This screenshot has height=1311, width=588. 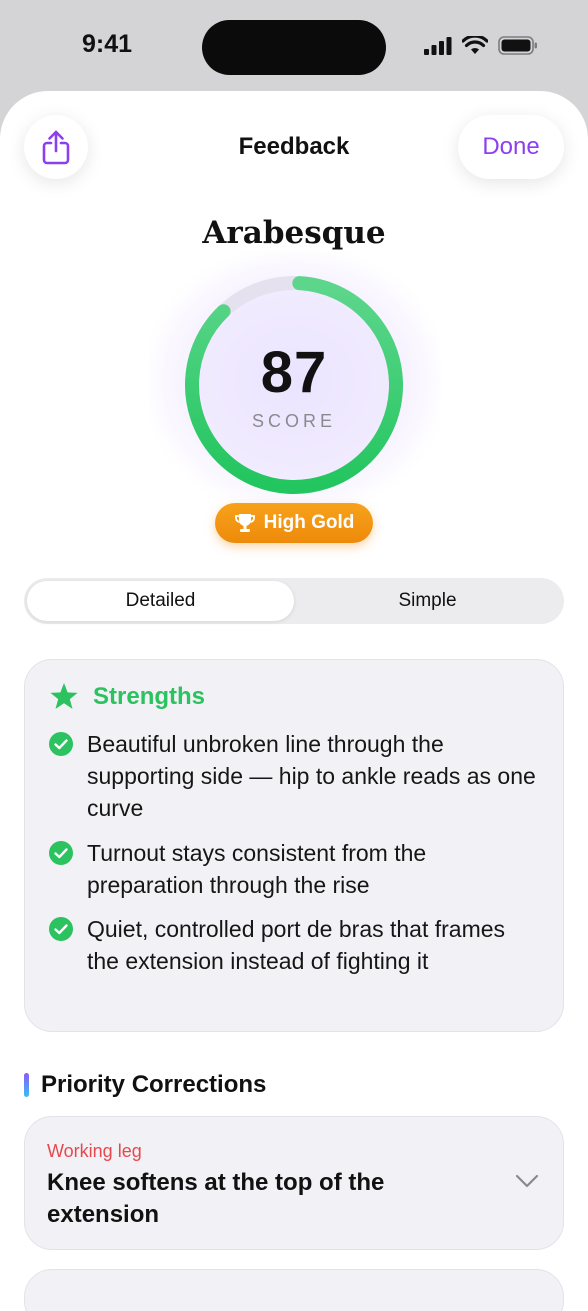 What do you see at coordinates (294, 1290) in the screenshot?
I see `next-correction-card` at bounding box center [294, 1290].